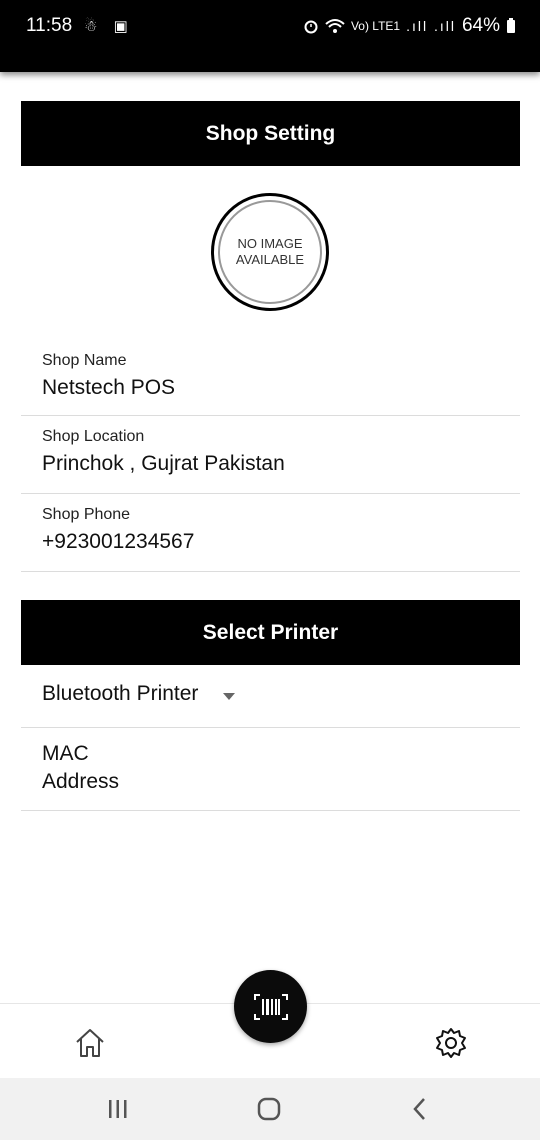 Image resolution: width=540 pixels, height=1140 pixels. I want to click on select-printer-header: Select Printer, so click(270, 632).